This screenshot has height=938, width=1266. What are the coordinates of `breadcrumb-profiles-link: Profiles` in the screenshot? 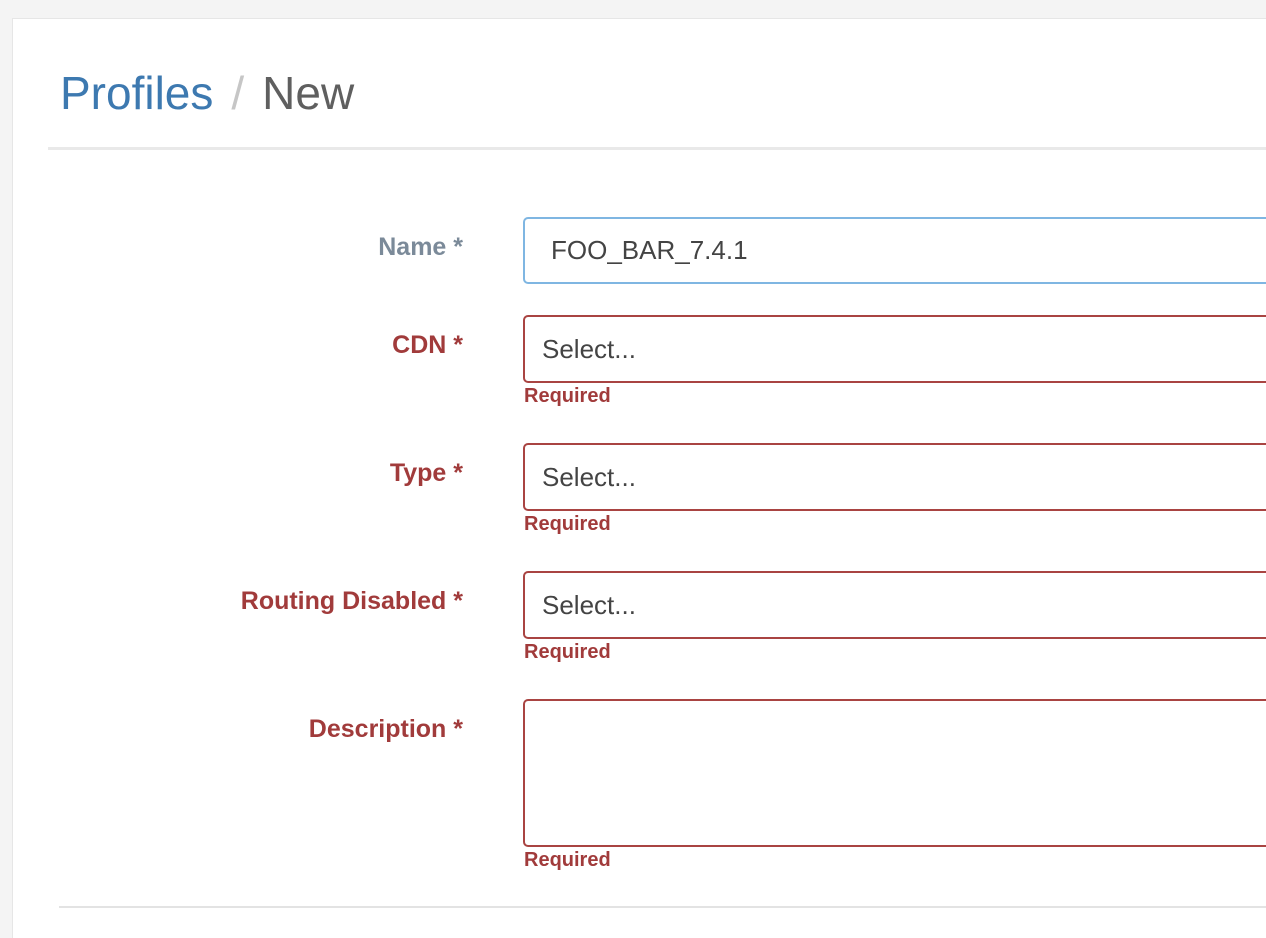 It's located at (136, 93).